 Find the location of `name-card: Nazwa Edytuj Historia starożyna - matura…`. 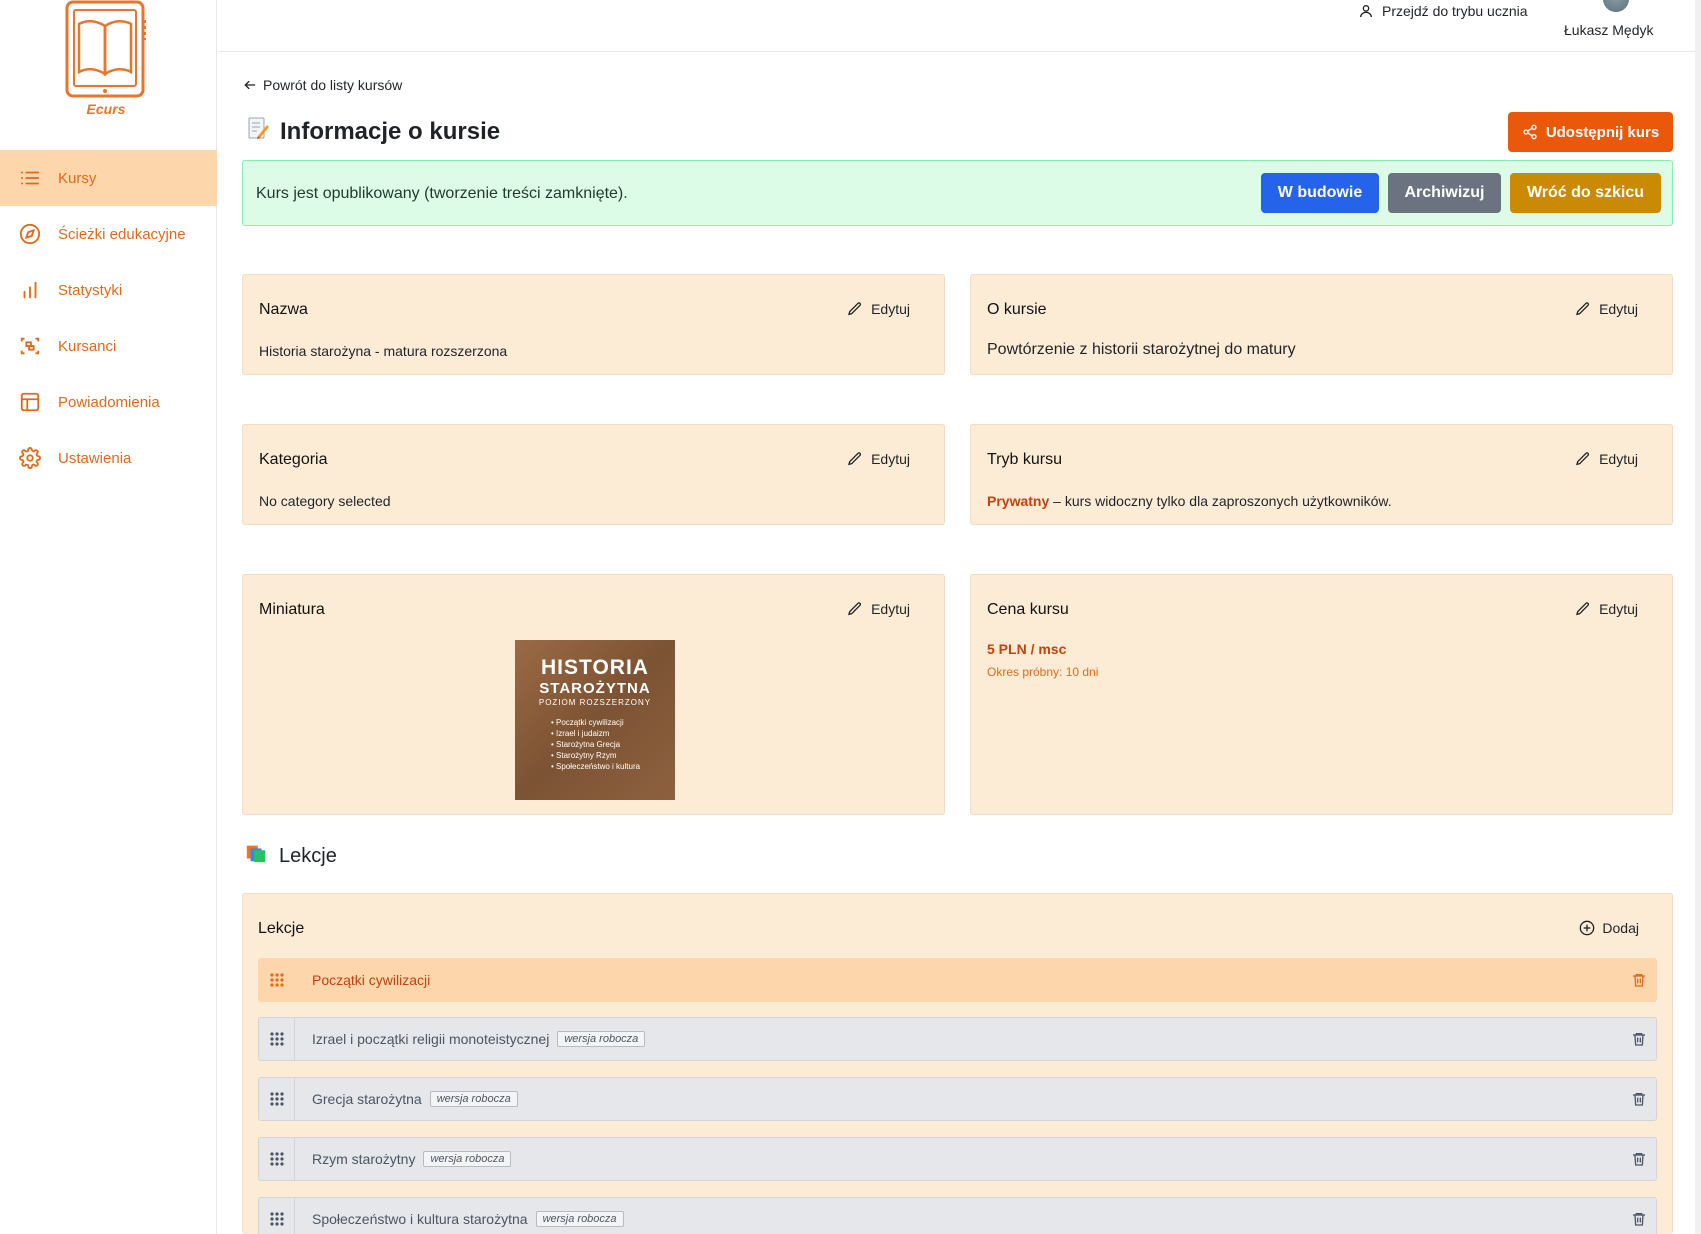

name-card: Nazwa Edytuj Historia starożyna - matura… is located at coordinates (593, 324).